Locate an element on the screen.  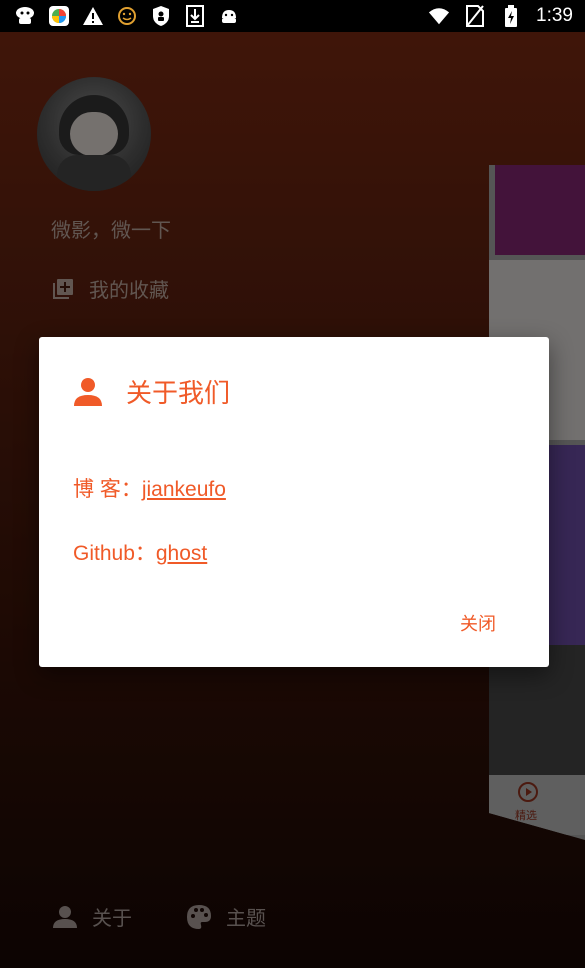
dialog-title: 关于我们 is located at coordinates (151, 391).